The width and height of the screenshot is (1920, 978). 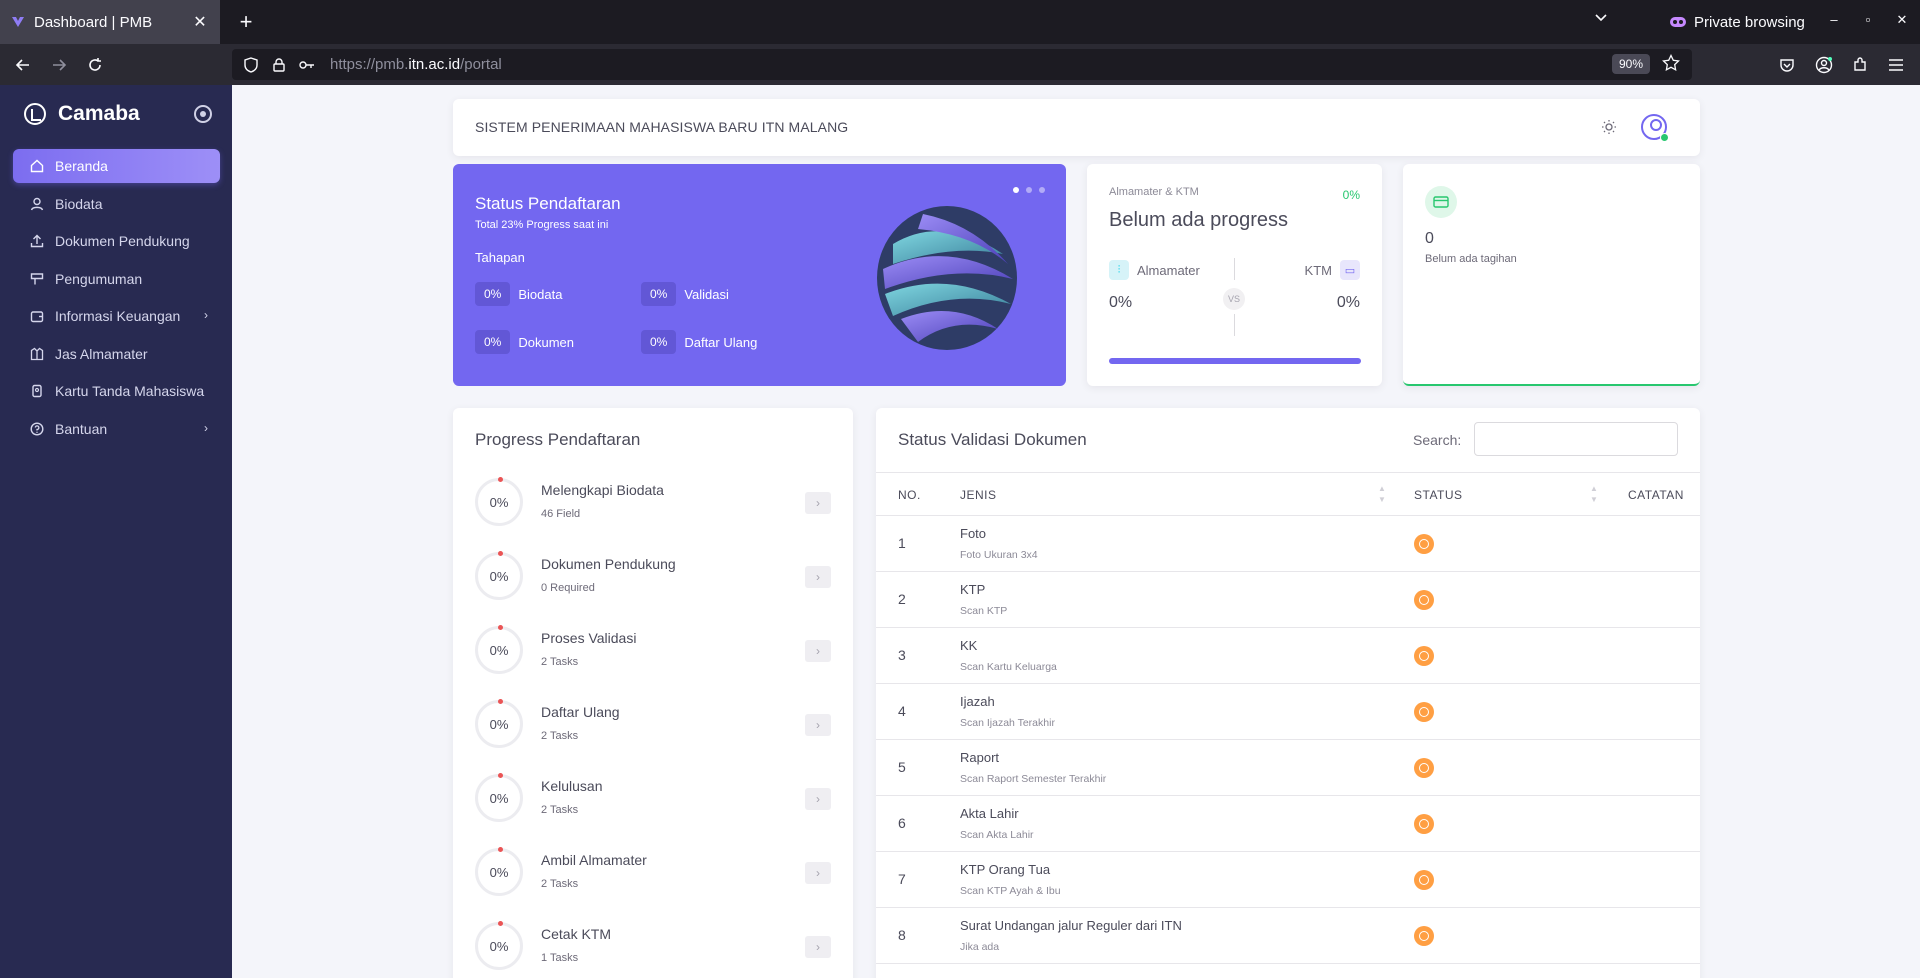 What do you see at coordinates (1438, 495) in the screenshot?
I see `column-status: STATUS` at bounding box center [1438, 495].